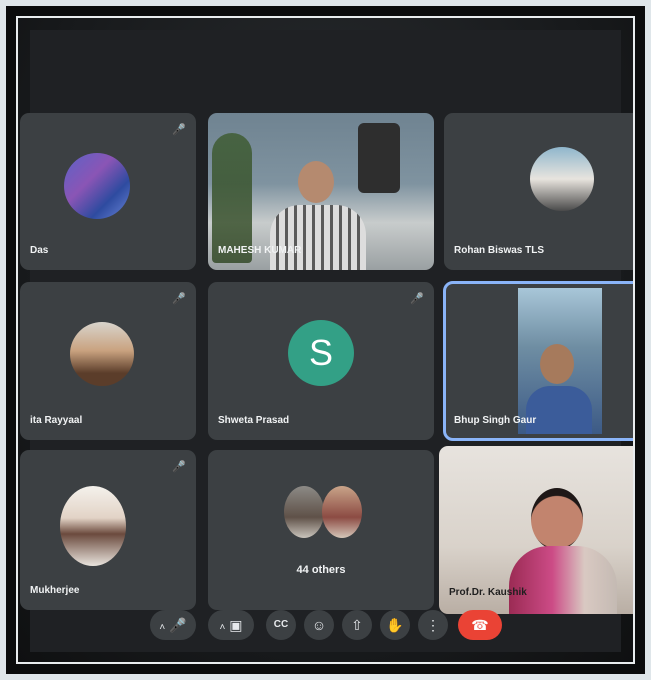 Image resolution: width=651 pixels, height=680 pixels. Describe the element at coordinates (39, 250) in the screenshot. I see `participant-name: Das` at that location.